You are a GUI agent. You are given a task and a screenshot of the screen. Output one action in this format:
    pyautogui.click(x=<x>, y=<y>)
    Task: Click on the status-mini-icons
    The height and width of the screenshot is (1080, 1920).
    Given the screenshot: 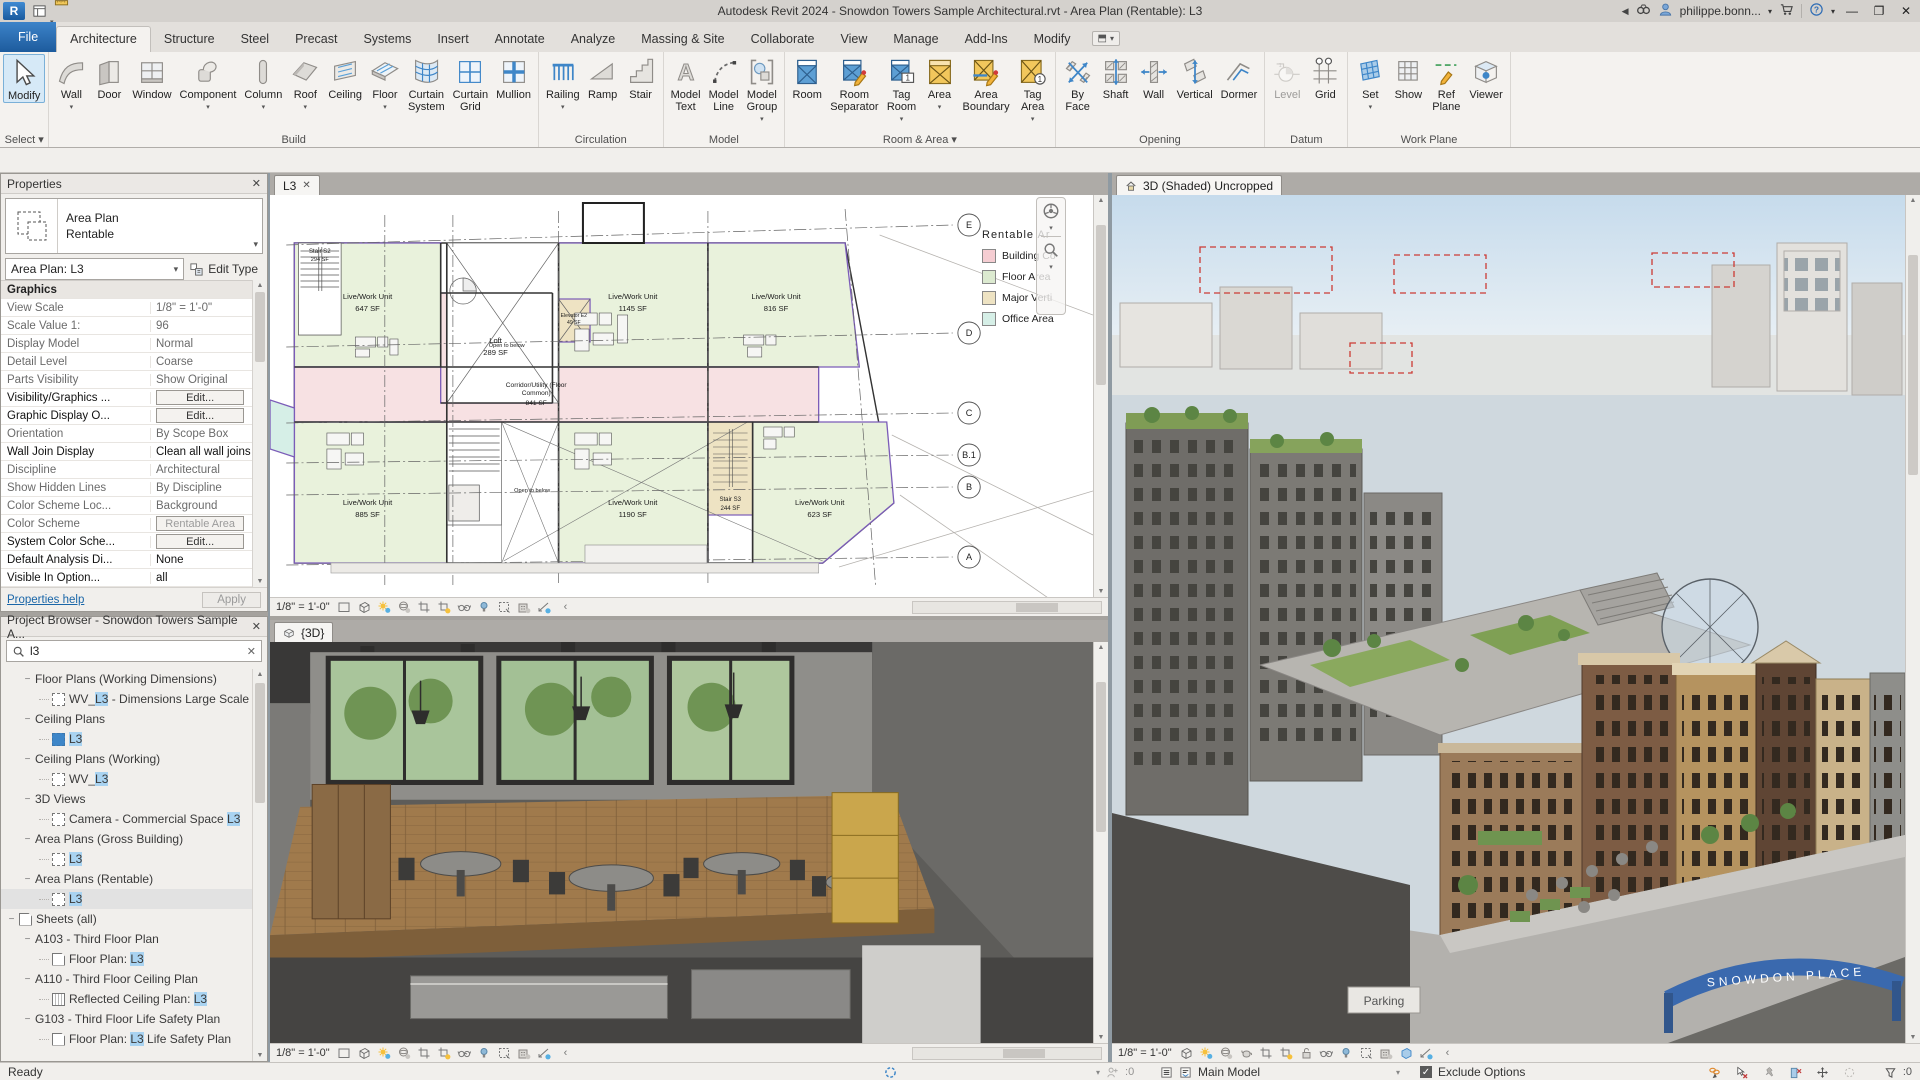 What is the action you would take?
    pyautogui.click(x=890, y=1071)
    